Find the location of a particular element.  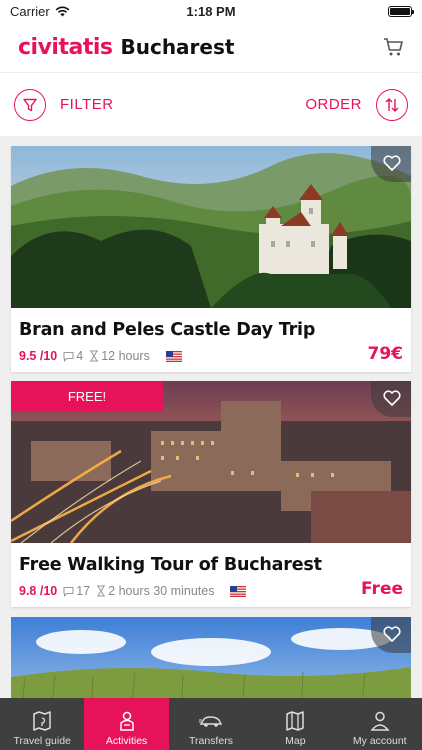

cart-icon is located at coordinates (393, 47).